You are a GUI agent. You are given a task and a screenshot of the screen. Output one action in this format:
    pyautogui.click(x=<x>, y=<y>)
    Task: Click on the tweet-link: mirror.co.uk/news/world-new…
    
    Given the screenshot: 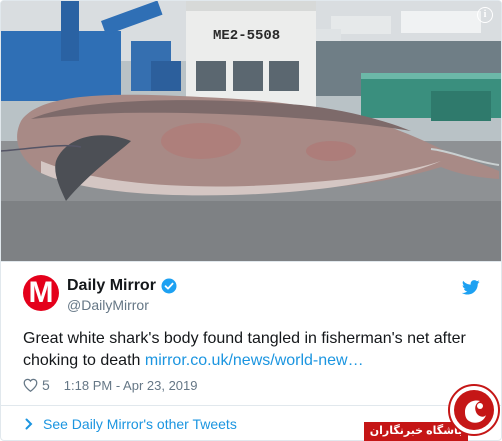 What is the action you would take?
    pyautogui.click(x=254, y=360)
    